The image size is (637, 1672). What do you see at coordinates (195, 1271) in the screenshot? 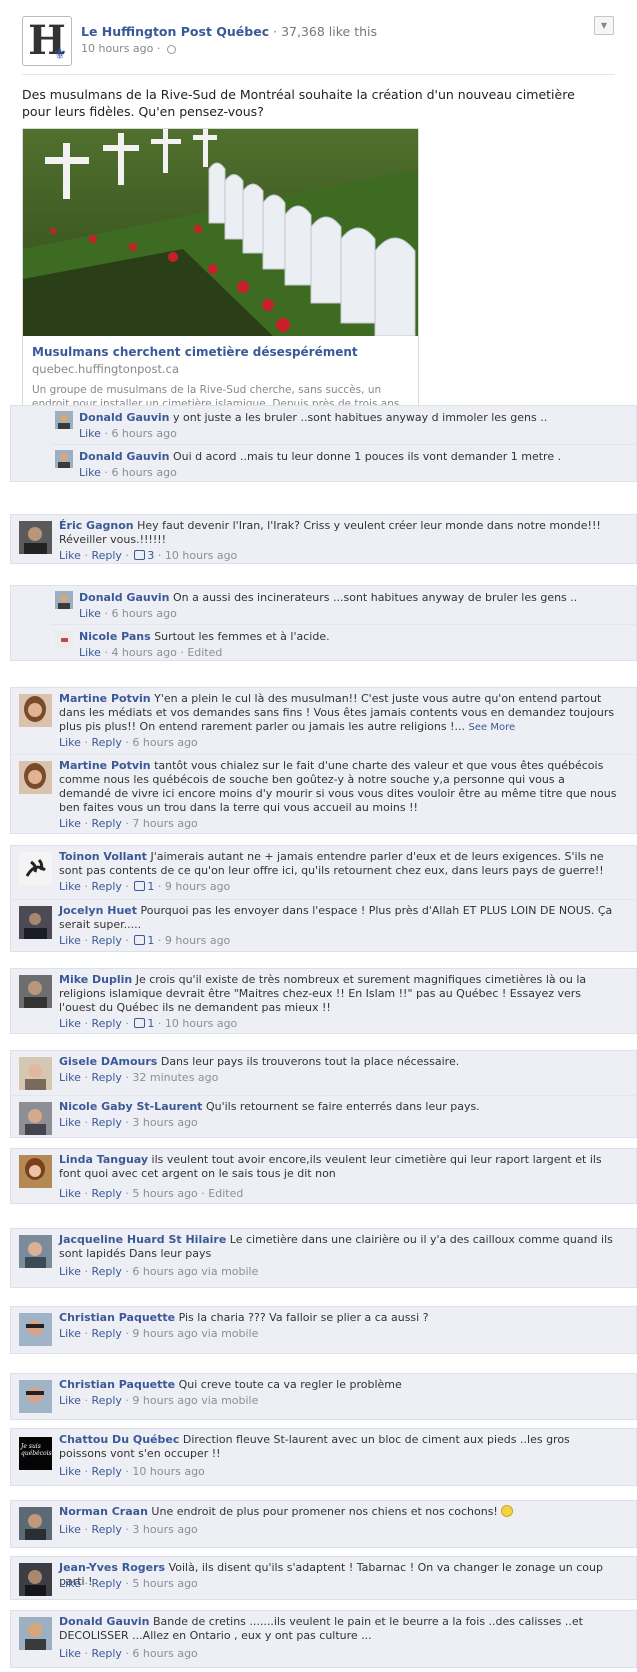
I see `comment-timestamp: 6 hours ago via mobile` at bounding box center [195, 1271].